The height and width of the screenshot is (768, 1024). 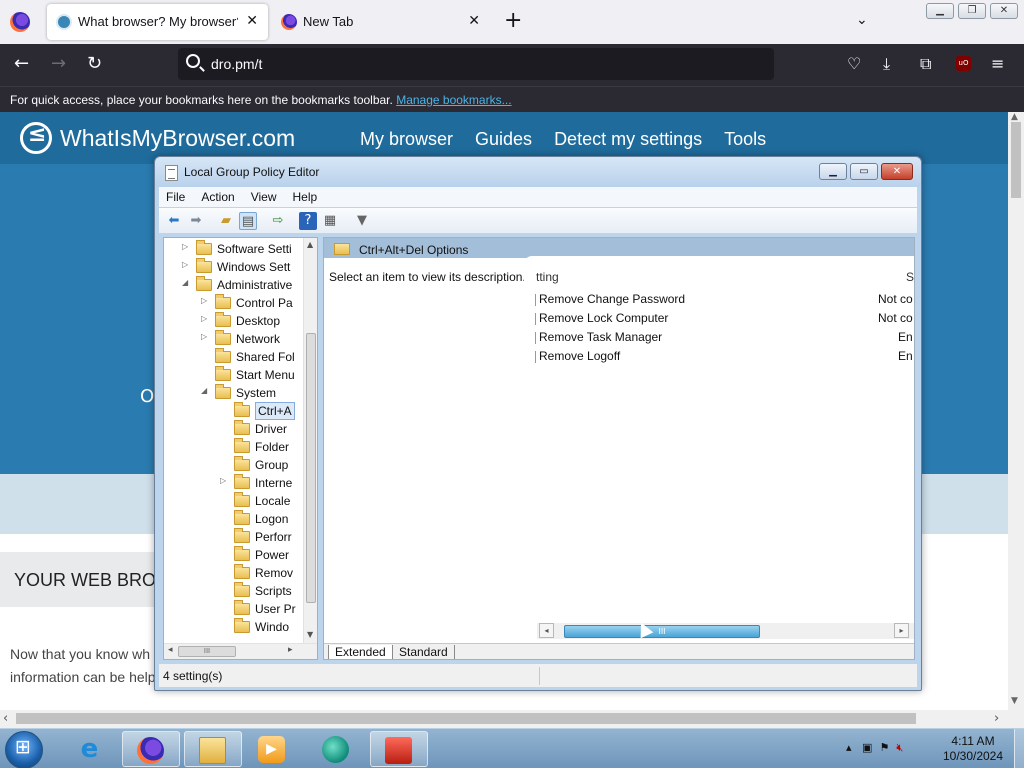 I want to click on page-horizontal-scrollbar: ‹ ›, so click(x=512, y=719).